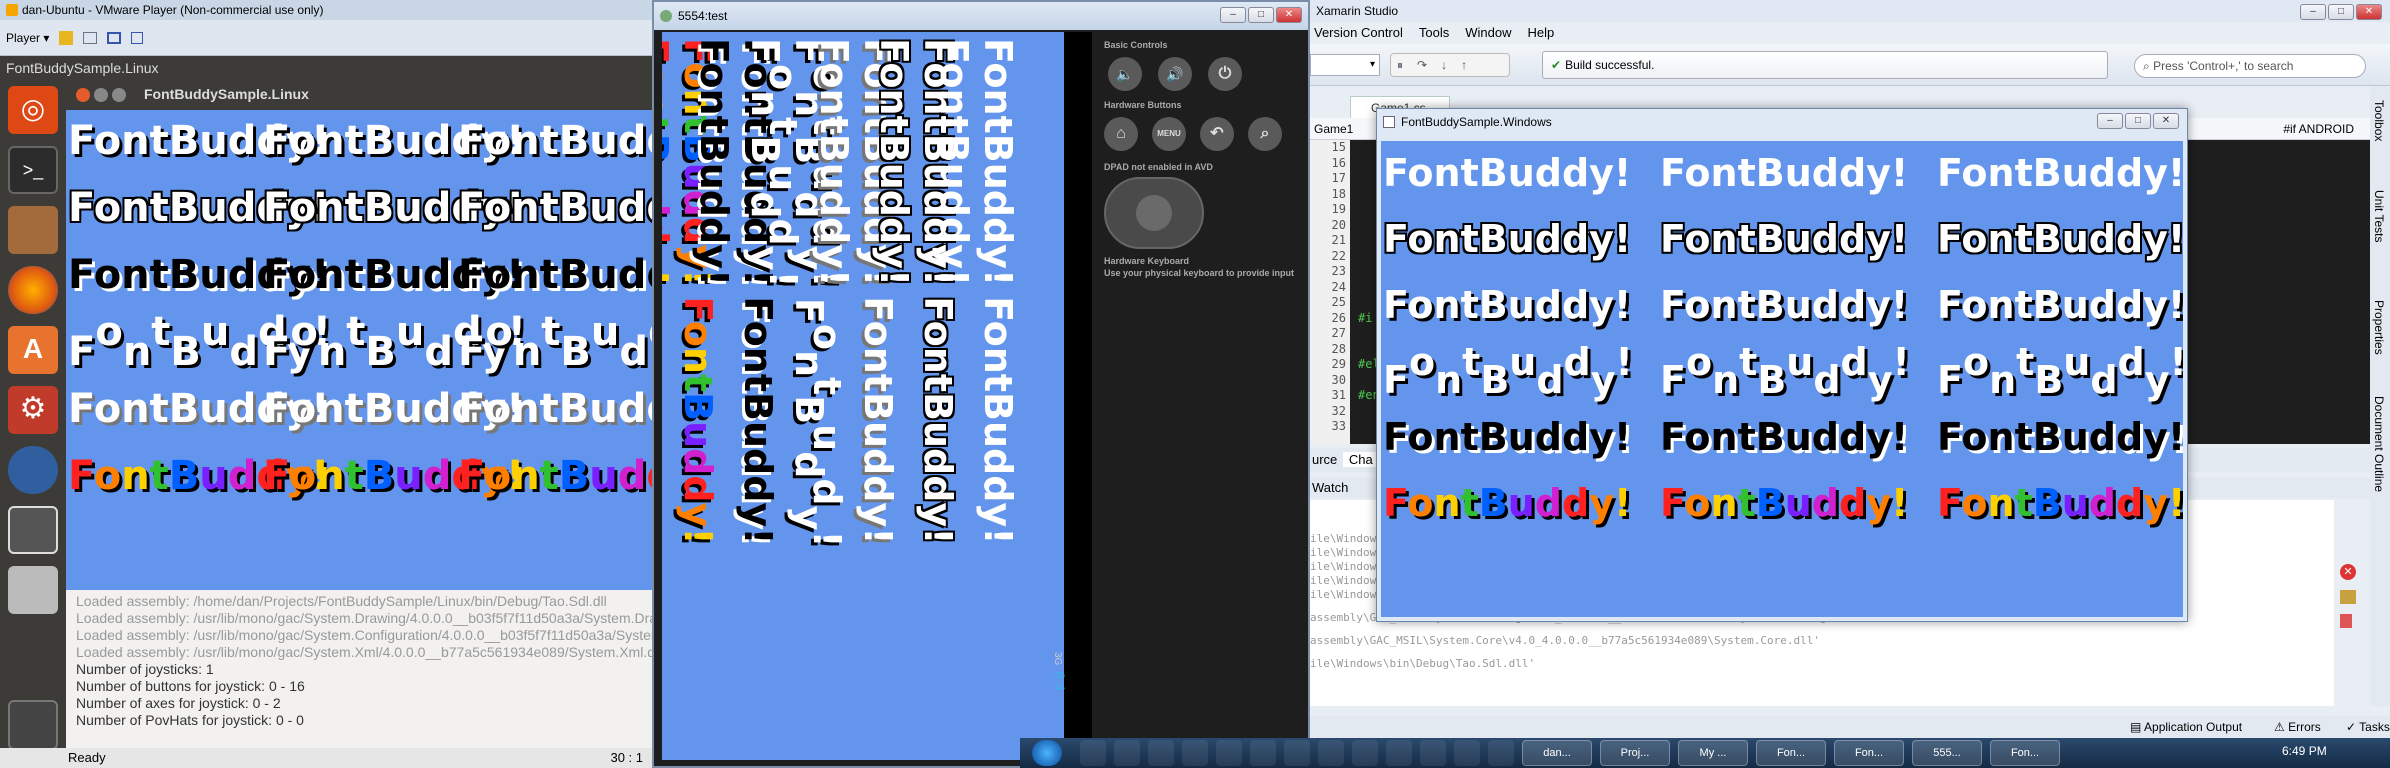 The image size is (2390, 768). I want to click on firefox-icon, so click(1161, 753).